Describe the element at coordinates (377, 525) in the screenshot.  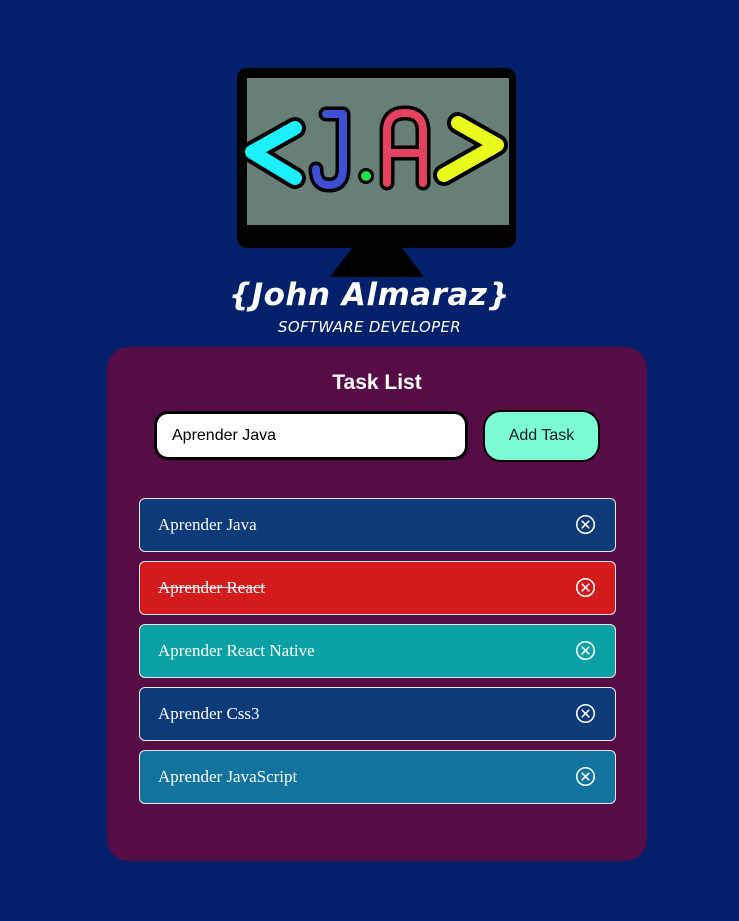
I see `task-item: Aprender Java` at that location.